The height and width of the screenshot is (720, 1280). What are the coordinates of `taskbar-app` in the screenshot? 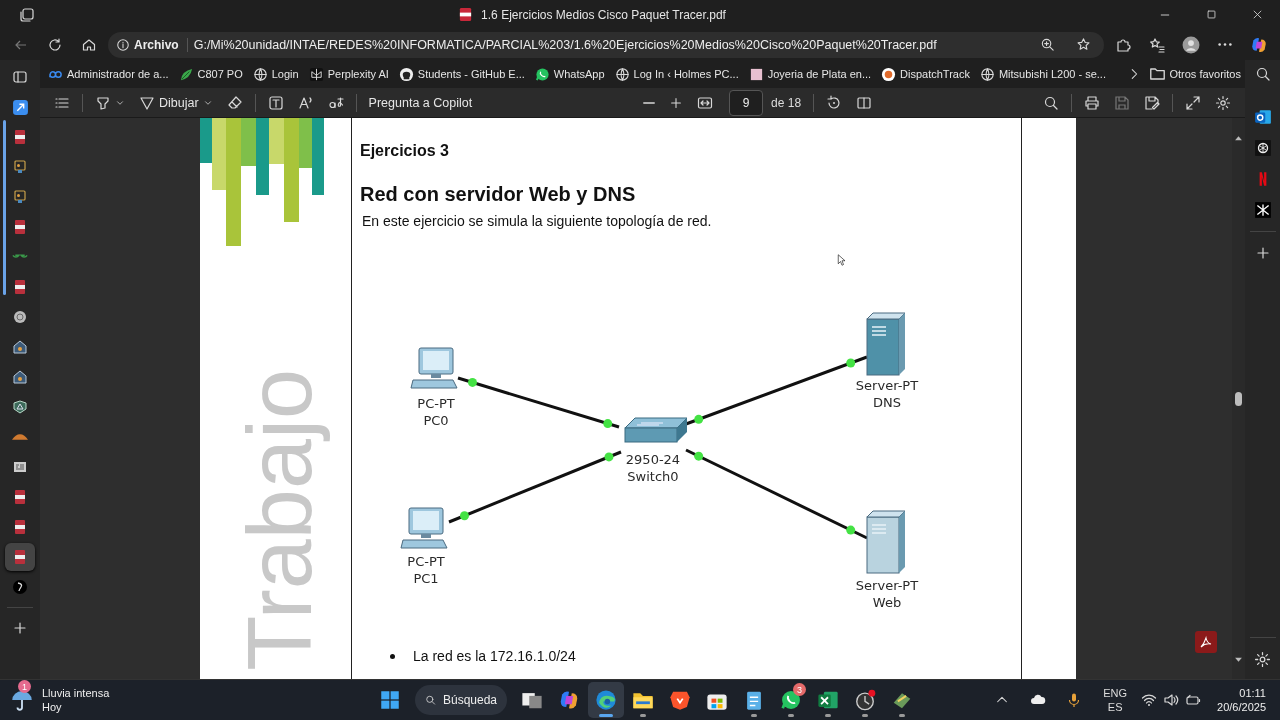 It's located at (606, 700).